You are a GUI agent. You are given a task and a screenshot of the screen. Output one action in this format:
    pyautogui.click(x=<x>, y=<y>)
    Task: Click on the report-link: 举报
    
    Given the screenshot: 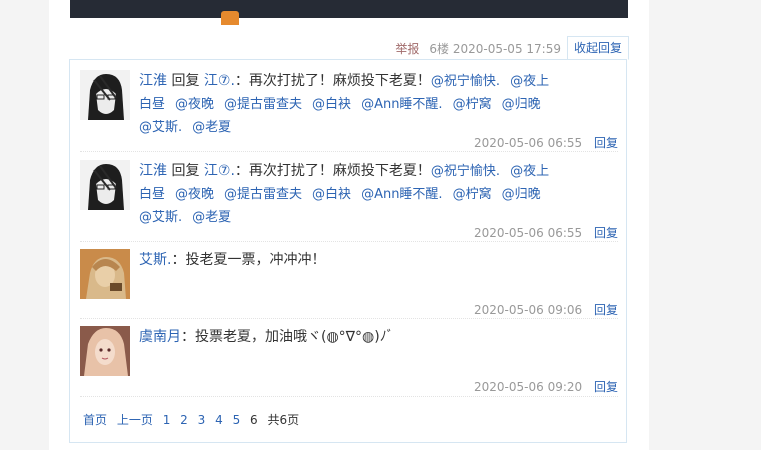 What is the action you would take?
    pyautogui.click(x=407, y=48)
    